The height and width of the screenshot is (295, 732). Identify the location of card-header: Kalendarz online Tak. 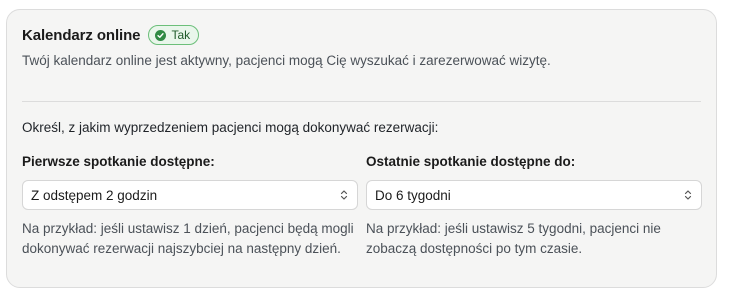
(111, 35).